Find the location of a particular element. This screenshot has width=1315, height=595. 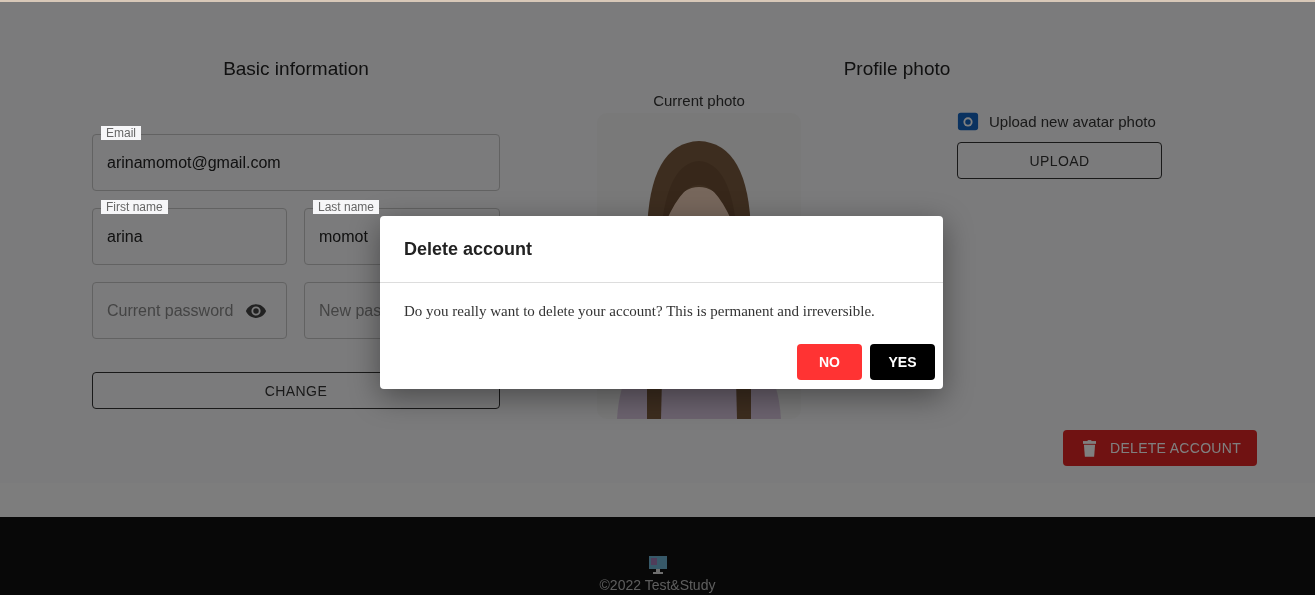

field-label: Last name is located at coordinates (346, 207).